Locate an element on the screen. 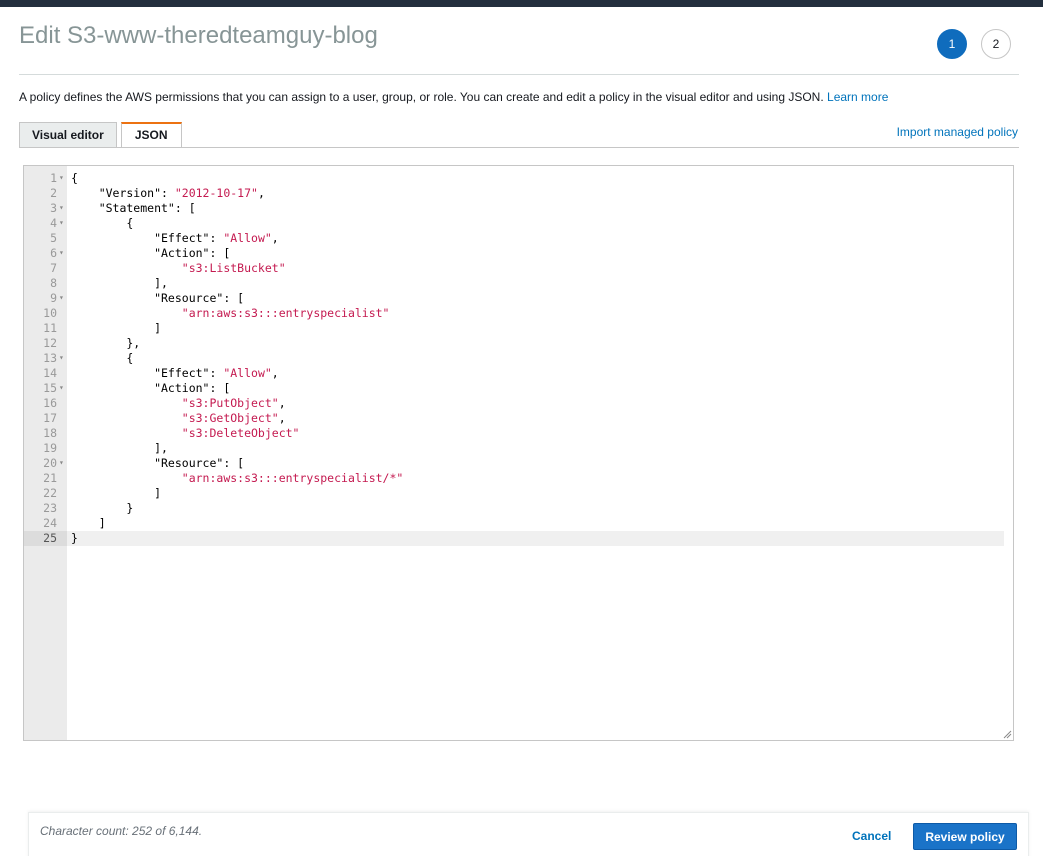 Image resolution: width=1043 pixels, height=856 pixels. import-managed-policy-link: Import managed policy is located at coordinates (957, 132).